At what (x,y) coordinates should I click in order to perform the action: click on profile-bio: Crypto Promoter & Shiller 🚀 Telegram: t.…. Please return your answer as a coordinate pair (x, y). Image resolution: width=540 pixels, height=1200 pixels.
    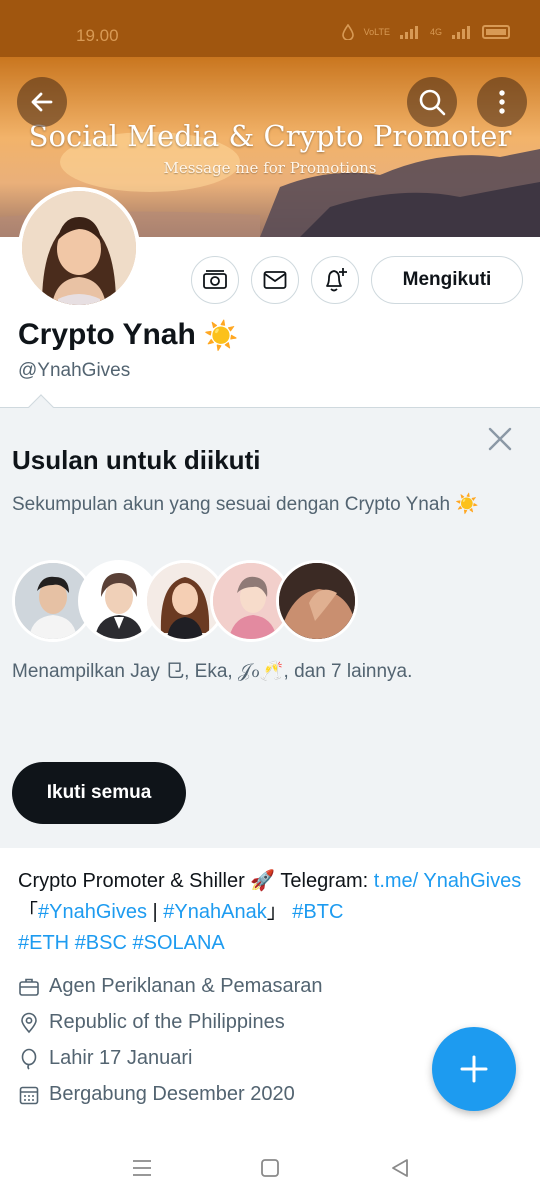
    Looking at the image, I should click on (270, 912).